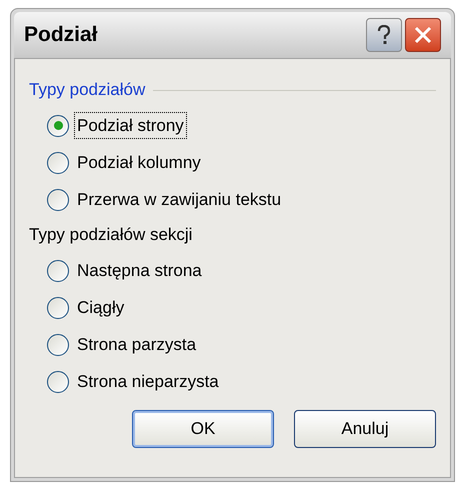 The width and height of the screenshot is (465, 486). I want to click on group-heading: Typy podziałów, so click(87, 90).